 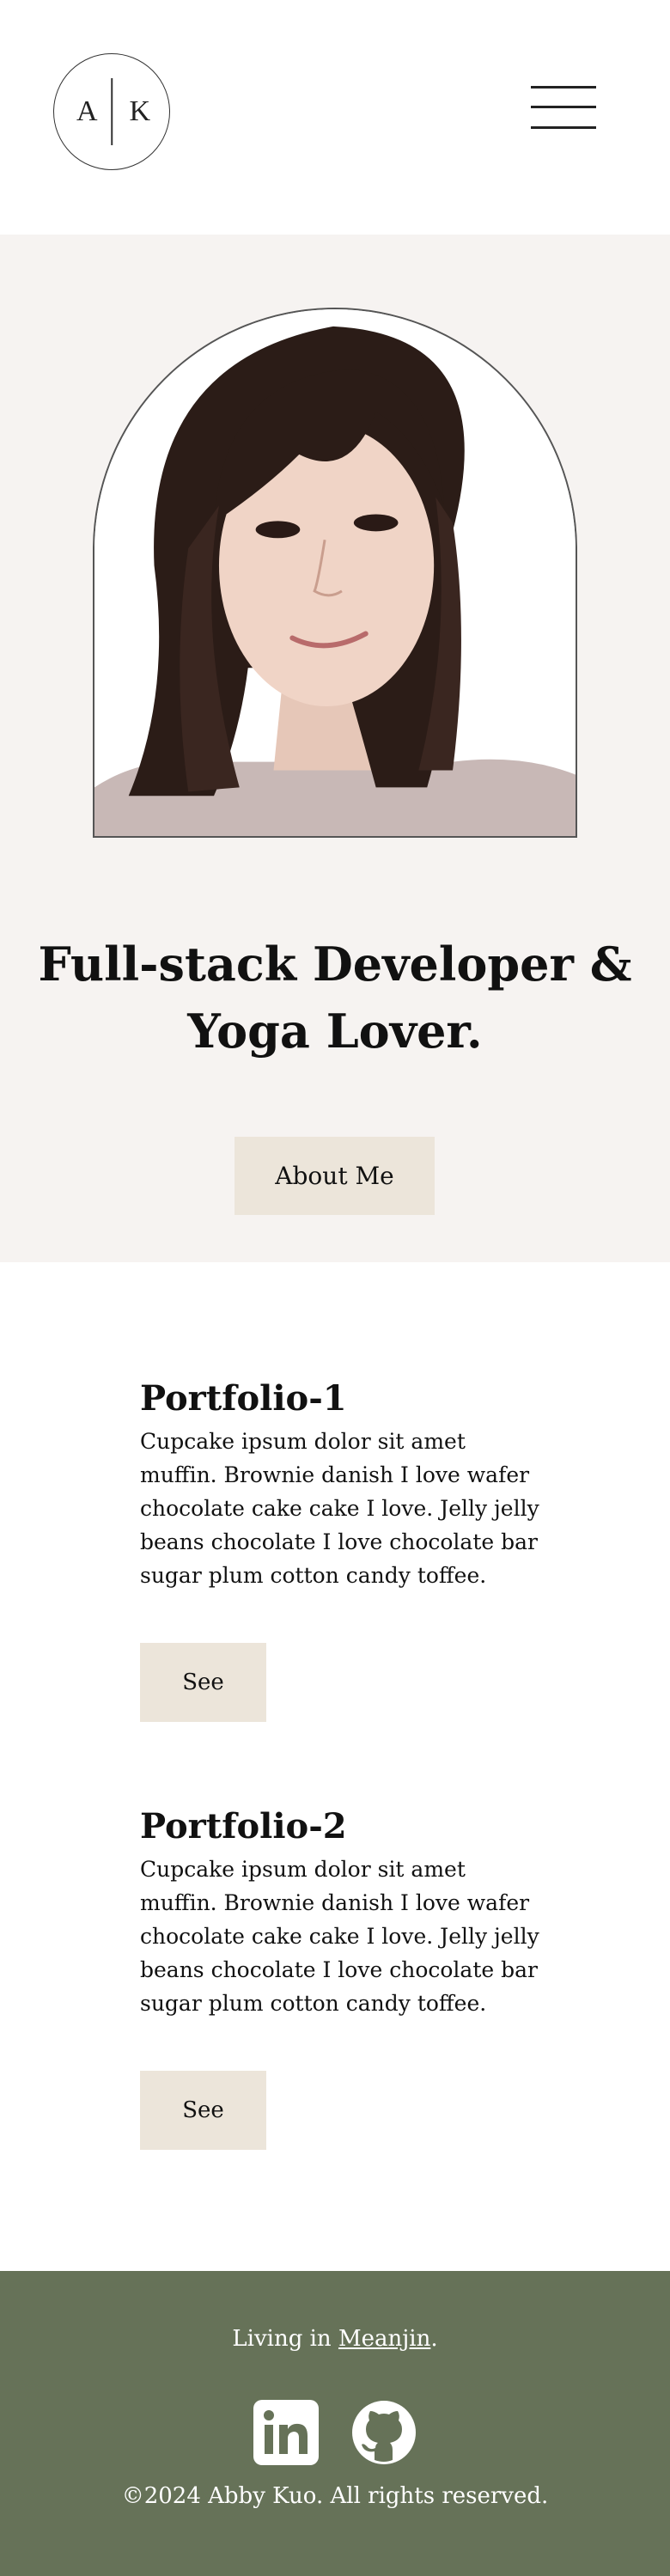 I want to click on location-link: Meanjin, so click(x=384, y=2339).